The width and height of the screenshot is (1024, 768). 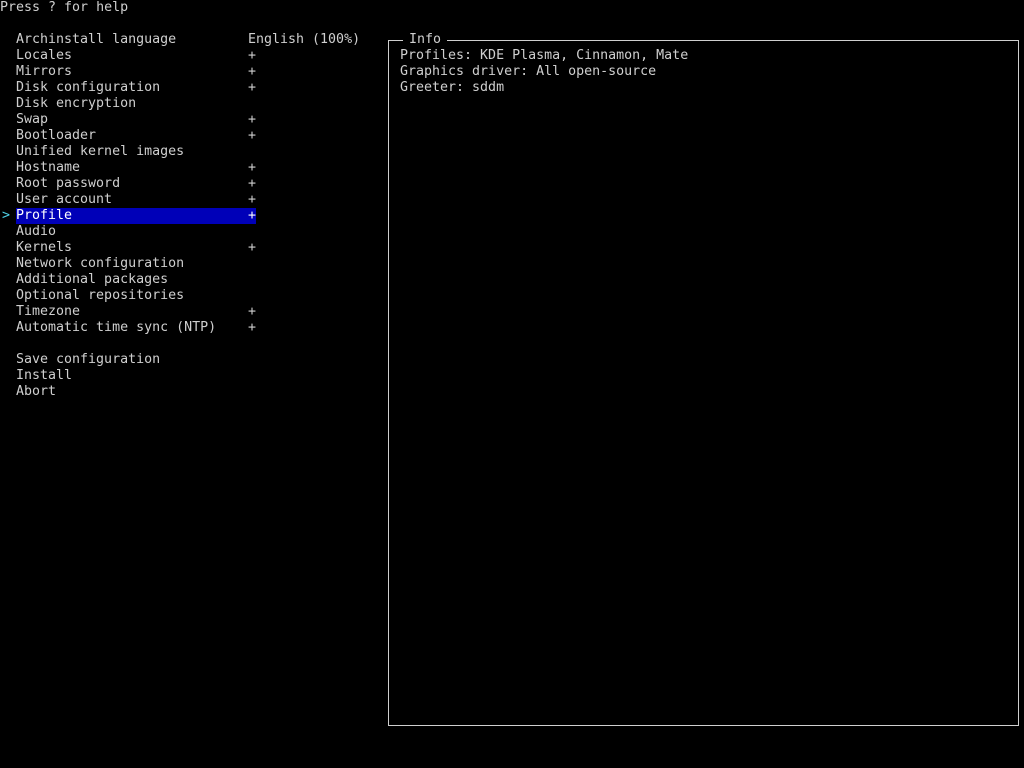 What do you see at coordinates (100, 295) in the screenshot?
I see `menu-item-label: Optional repositories` at bounding box center [100, 295].